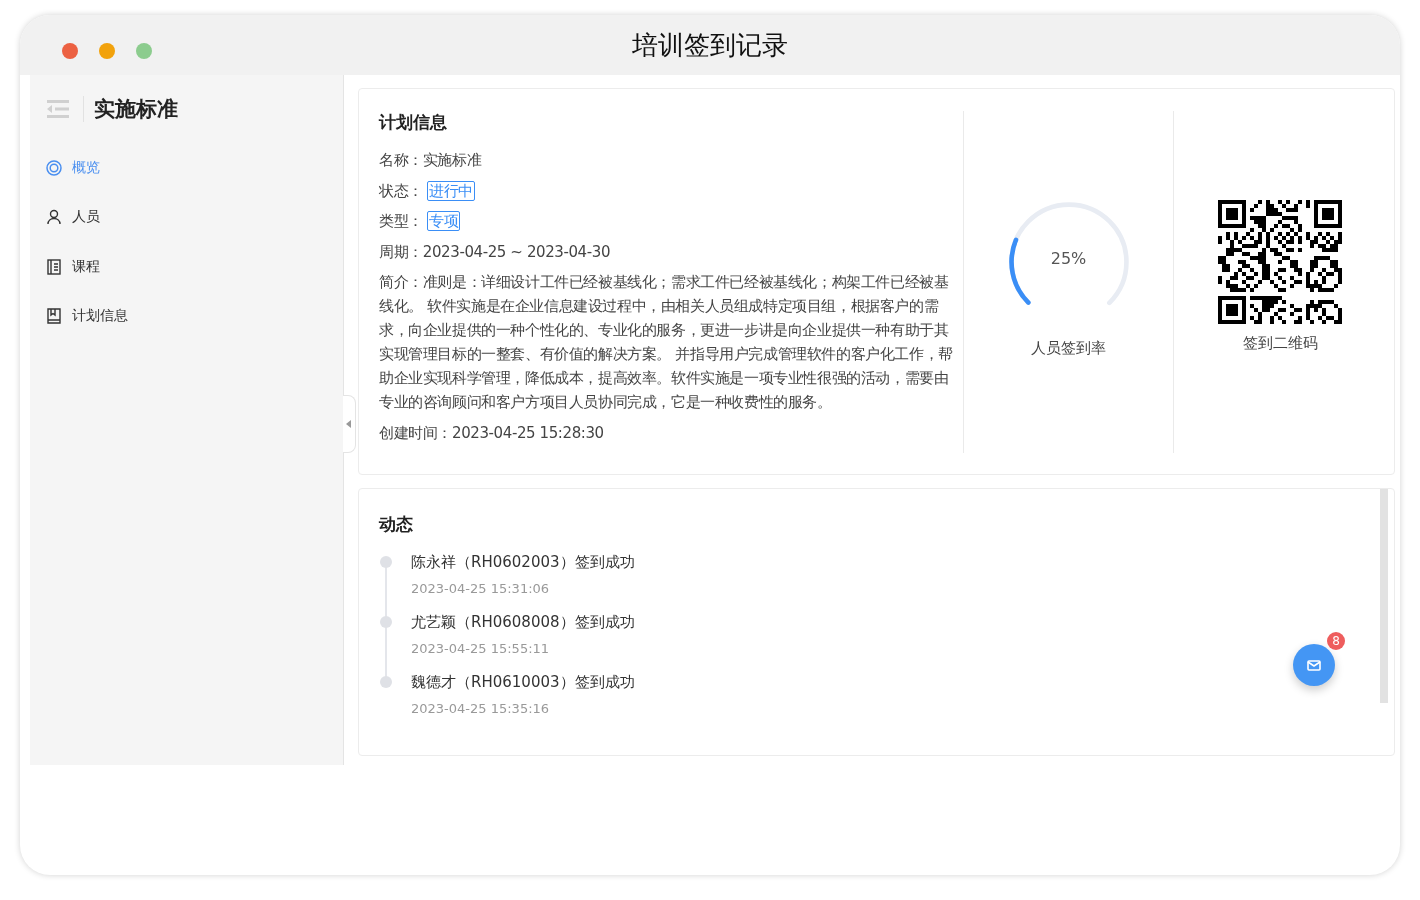 This screenshot has width=1420, height=900. What do you see at coordinates (481, 648) in the screenshot?
I see `activity-time: 2023-04-25 15:55:11` at bounding box center [481, 648].